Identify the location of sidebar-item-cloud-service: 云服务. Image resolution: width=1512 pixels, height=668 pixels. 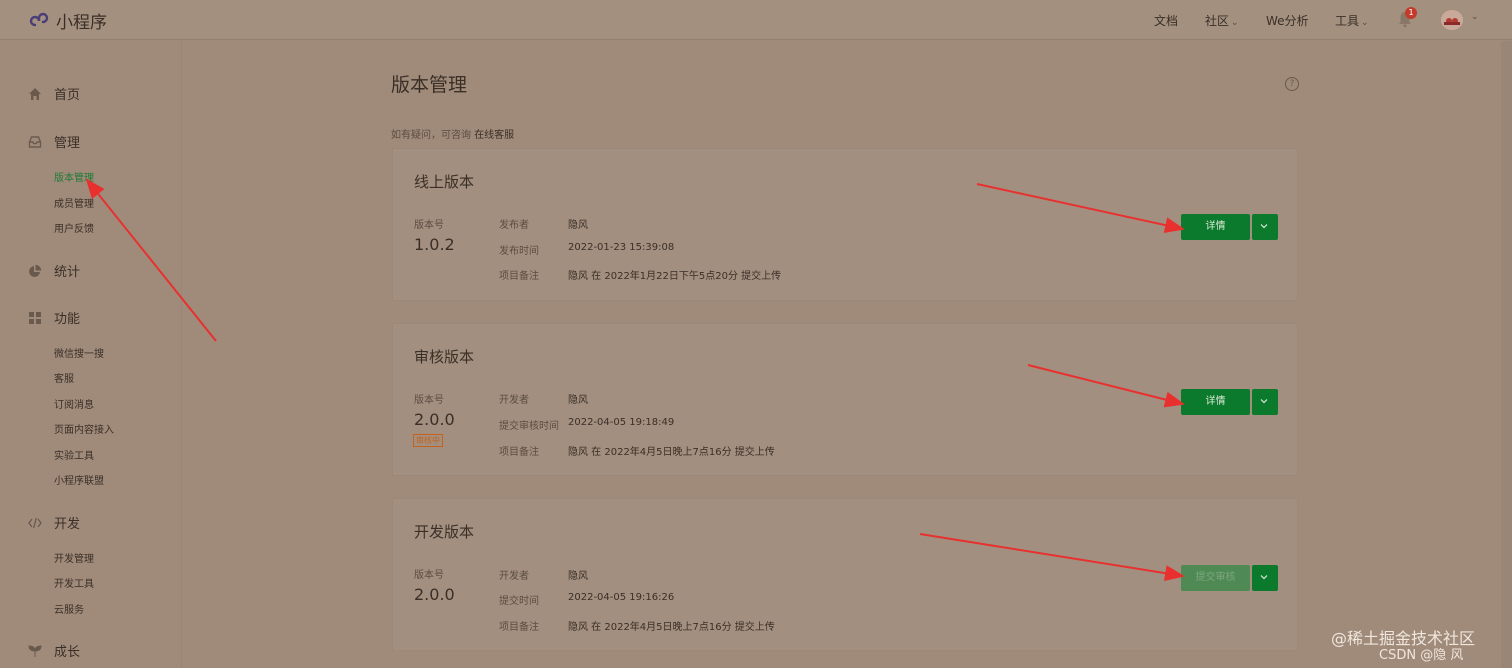
(69, 608).